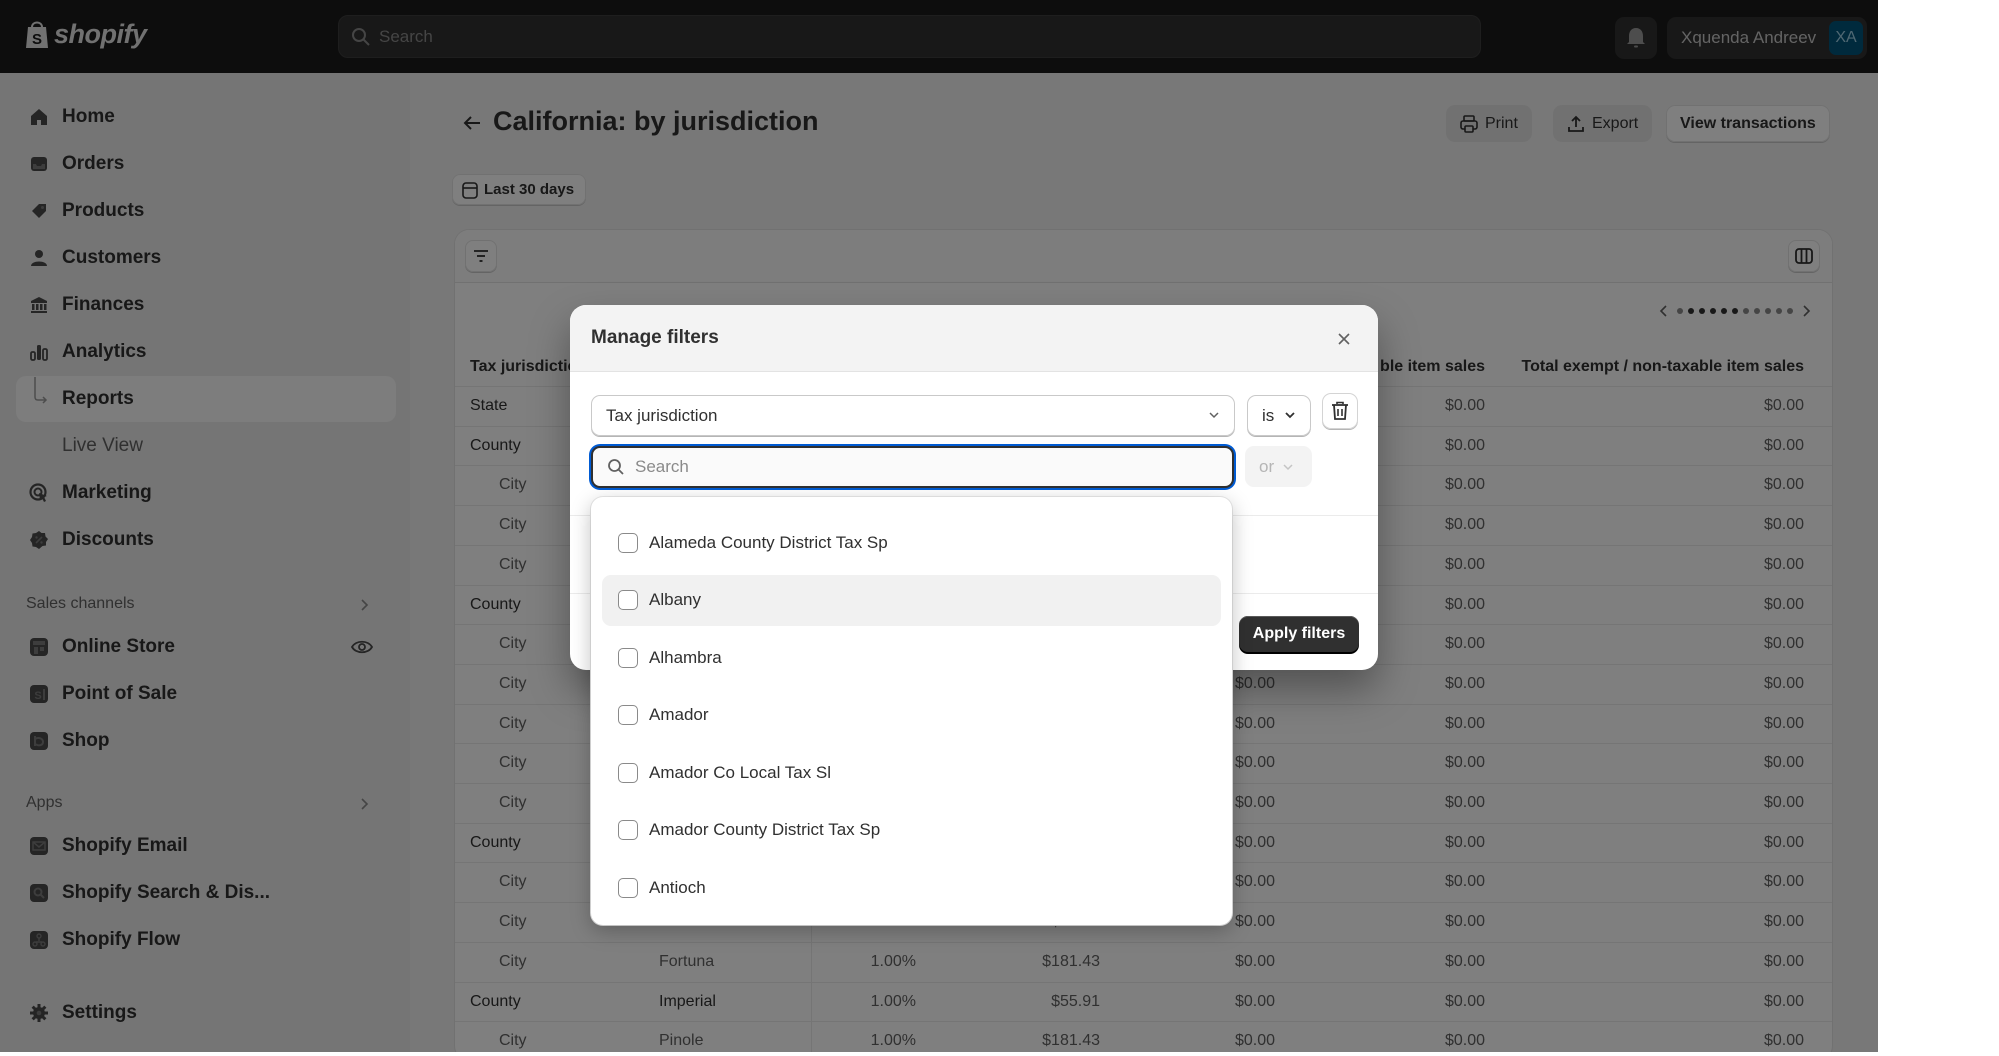 Image resolution: width=1999 pixels, height=1056 pixels. I want to click on option-label: Albany, so click(675, 599).